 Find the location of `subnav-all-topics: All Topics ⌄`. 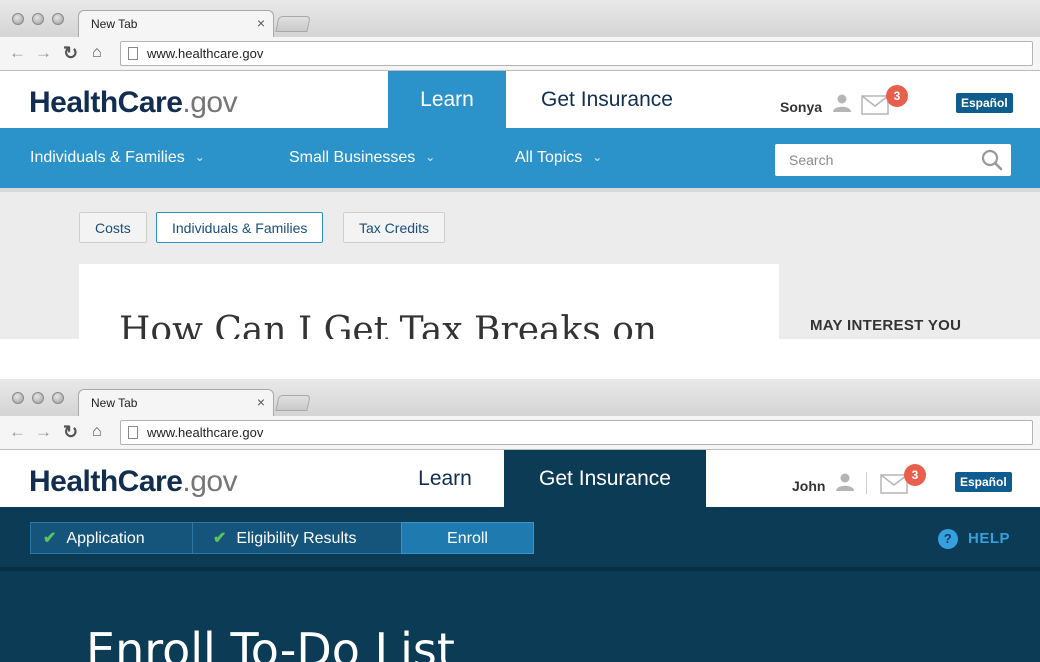

subnav-all-topics: All Topics ⌄ is located at coordinates (558, 158).